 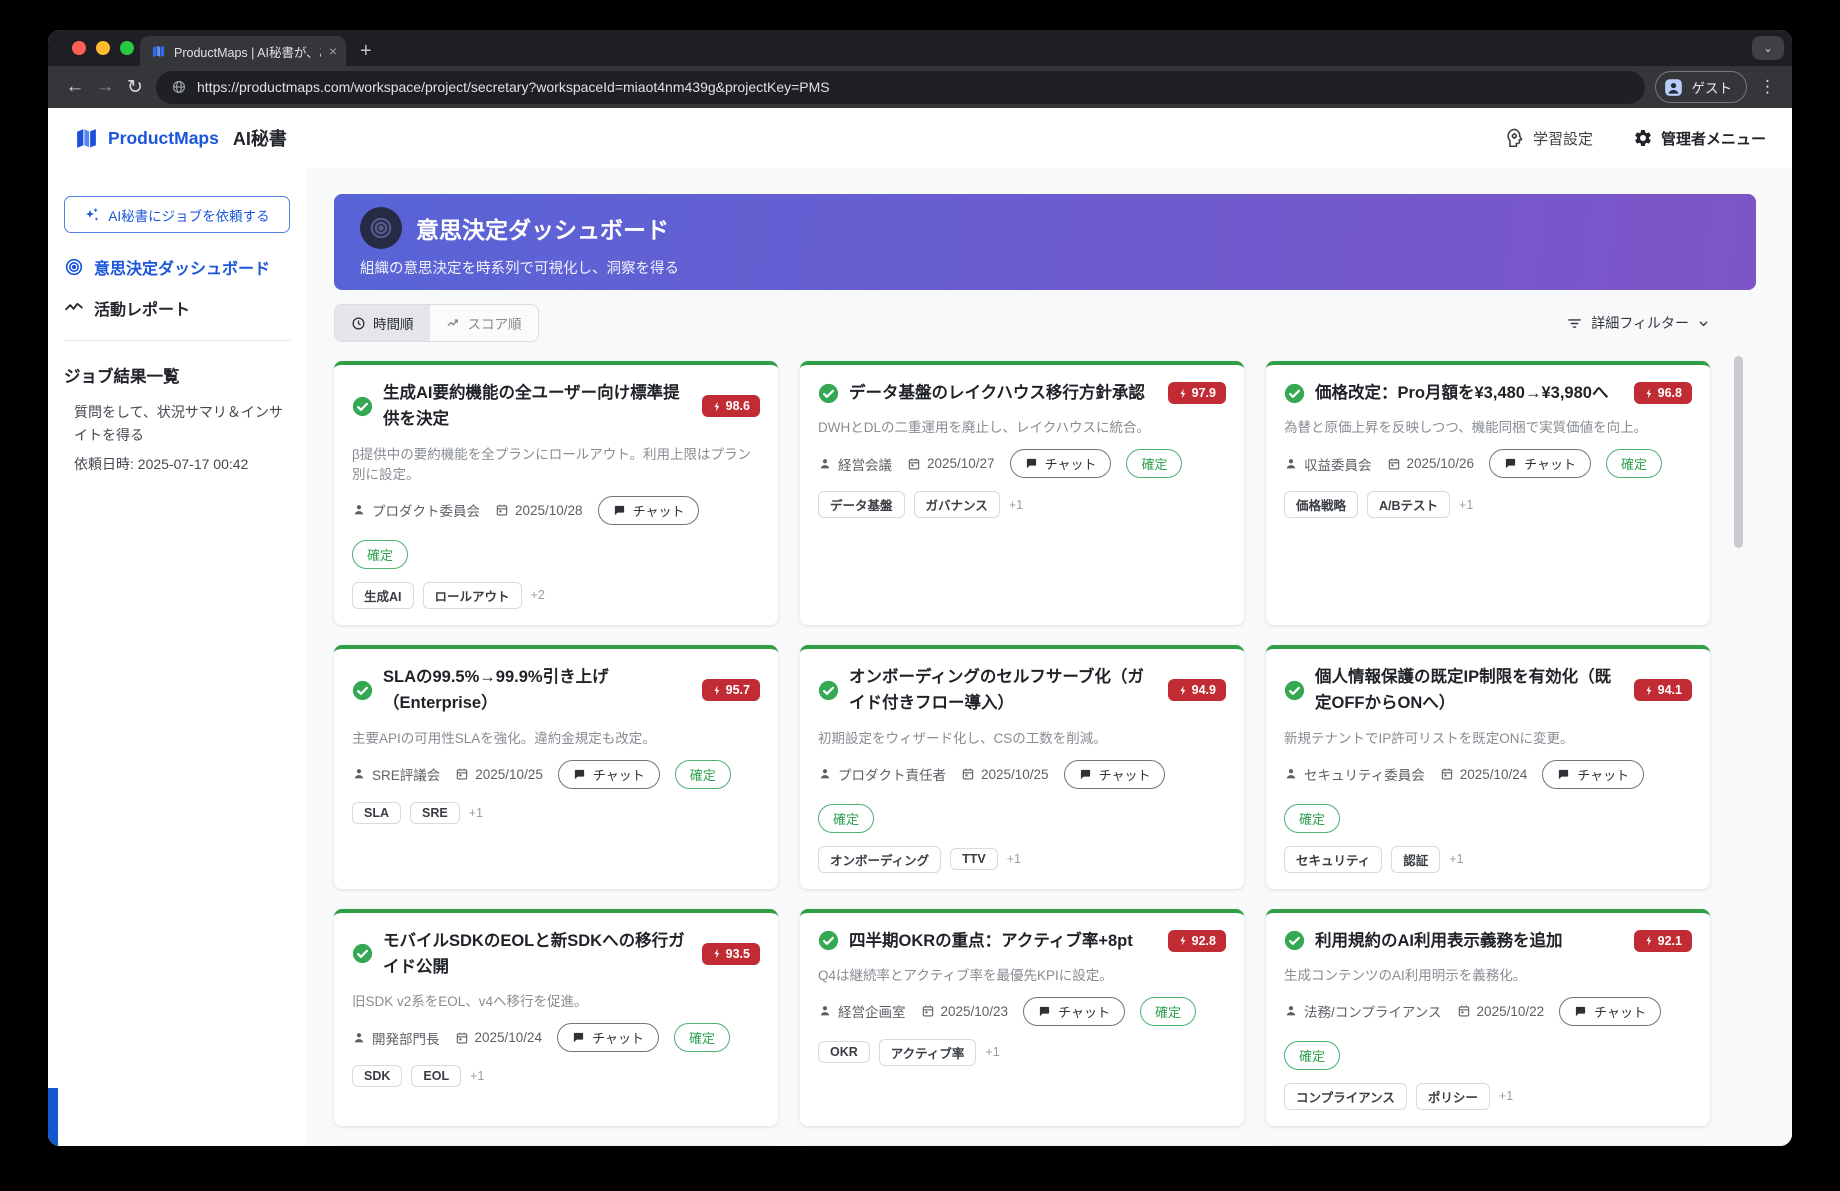 I want to click on forward-icon: →, so click(x=105, y=87).